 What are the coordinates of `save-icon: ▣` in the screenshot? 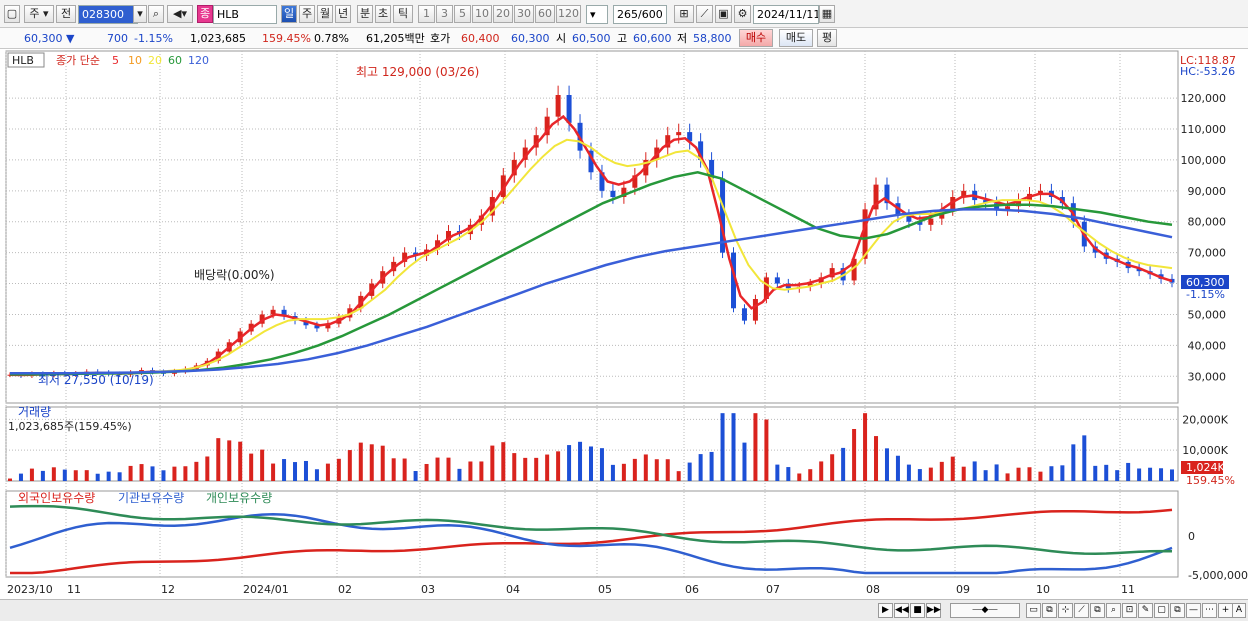 It's located at (723, 14).